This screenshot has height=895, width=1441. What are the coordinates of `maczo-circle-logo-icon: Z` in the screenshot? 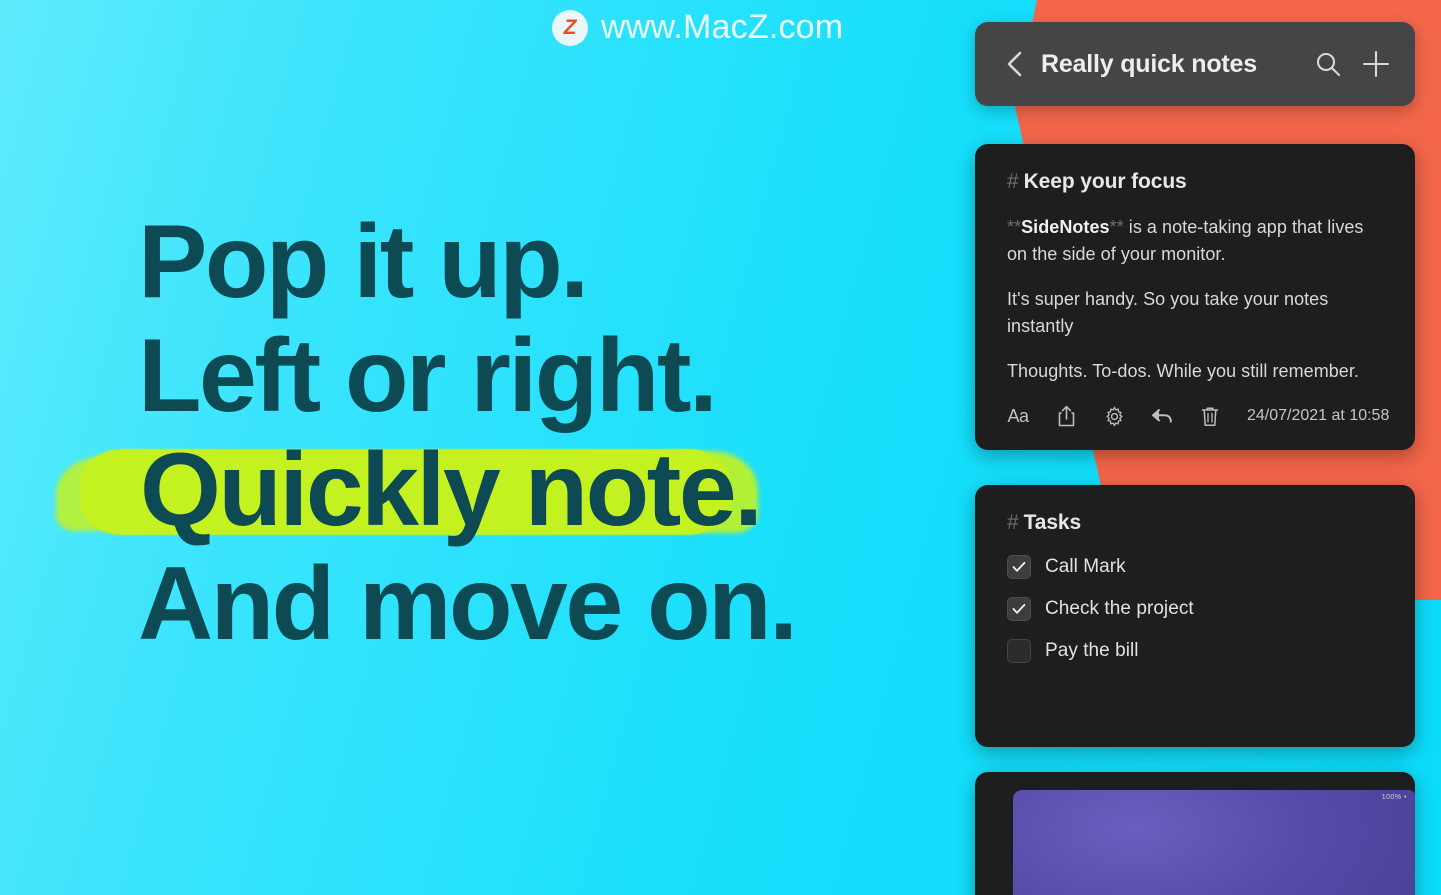 It's located at (570, 27).